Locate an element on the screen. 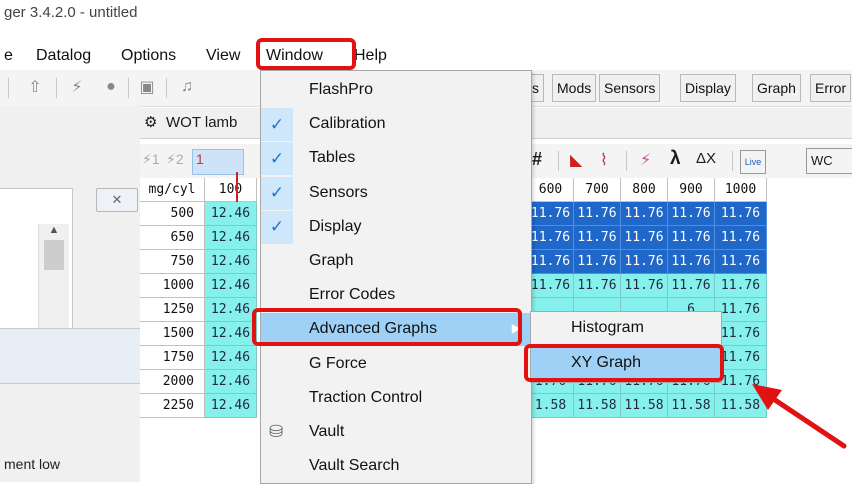  lightning-icon: ⚡ is located at coordinates (77, 87).